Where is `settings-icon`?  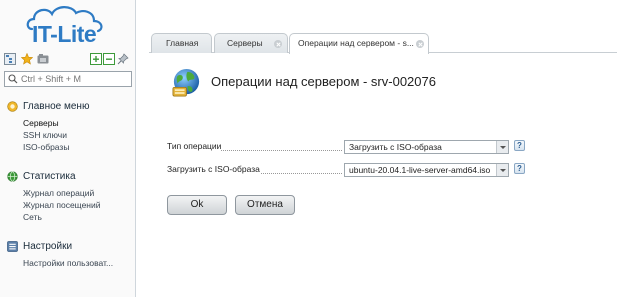
settings-icon is located at coordinates (12, 246).